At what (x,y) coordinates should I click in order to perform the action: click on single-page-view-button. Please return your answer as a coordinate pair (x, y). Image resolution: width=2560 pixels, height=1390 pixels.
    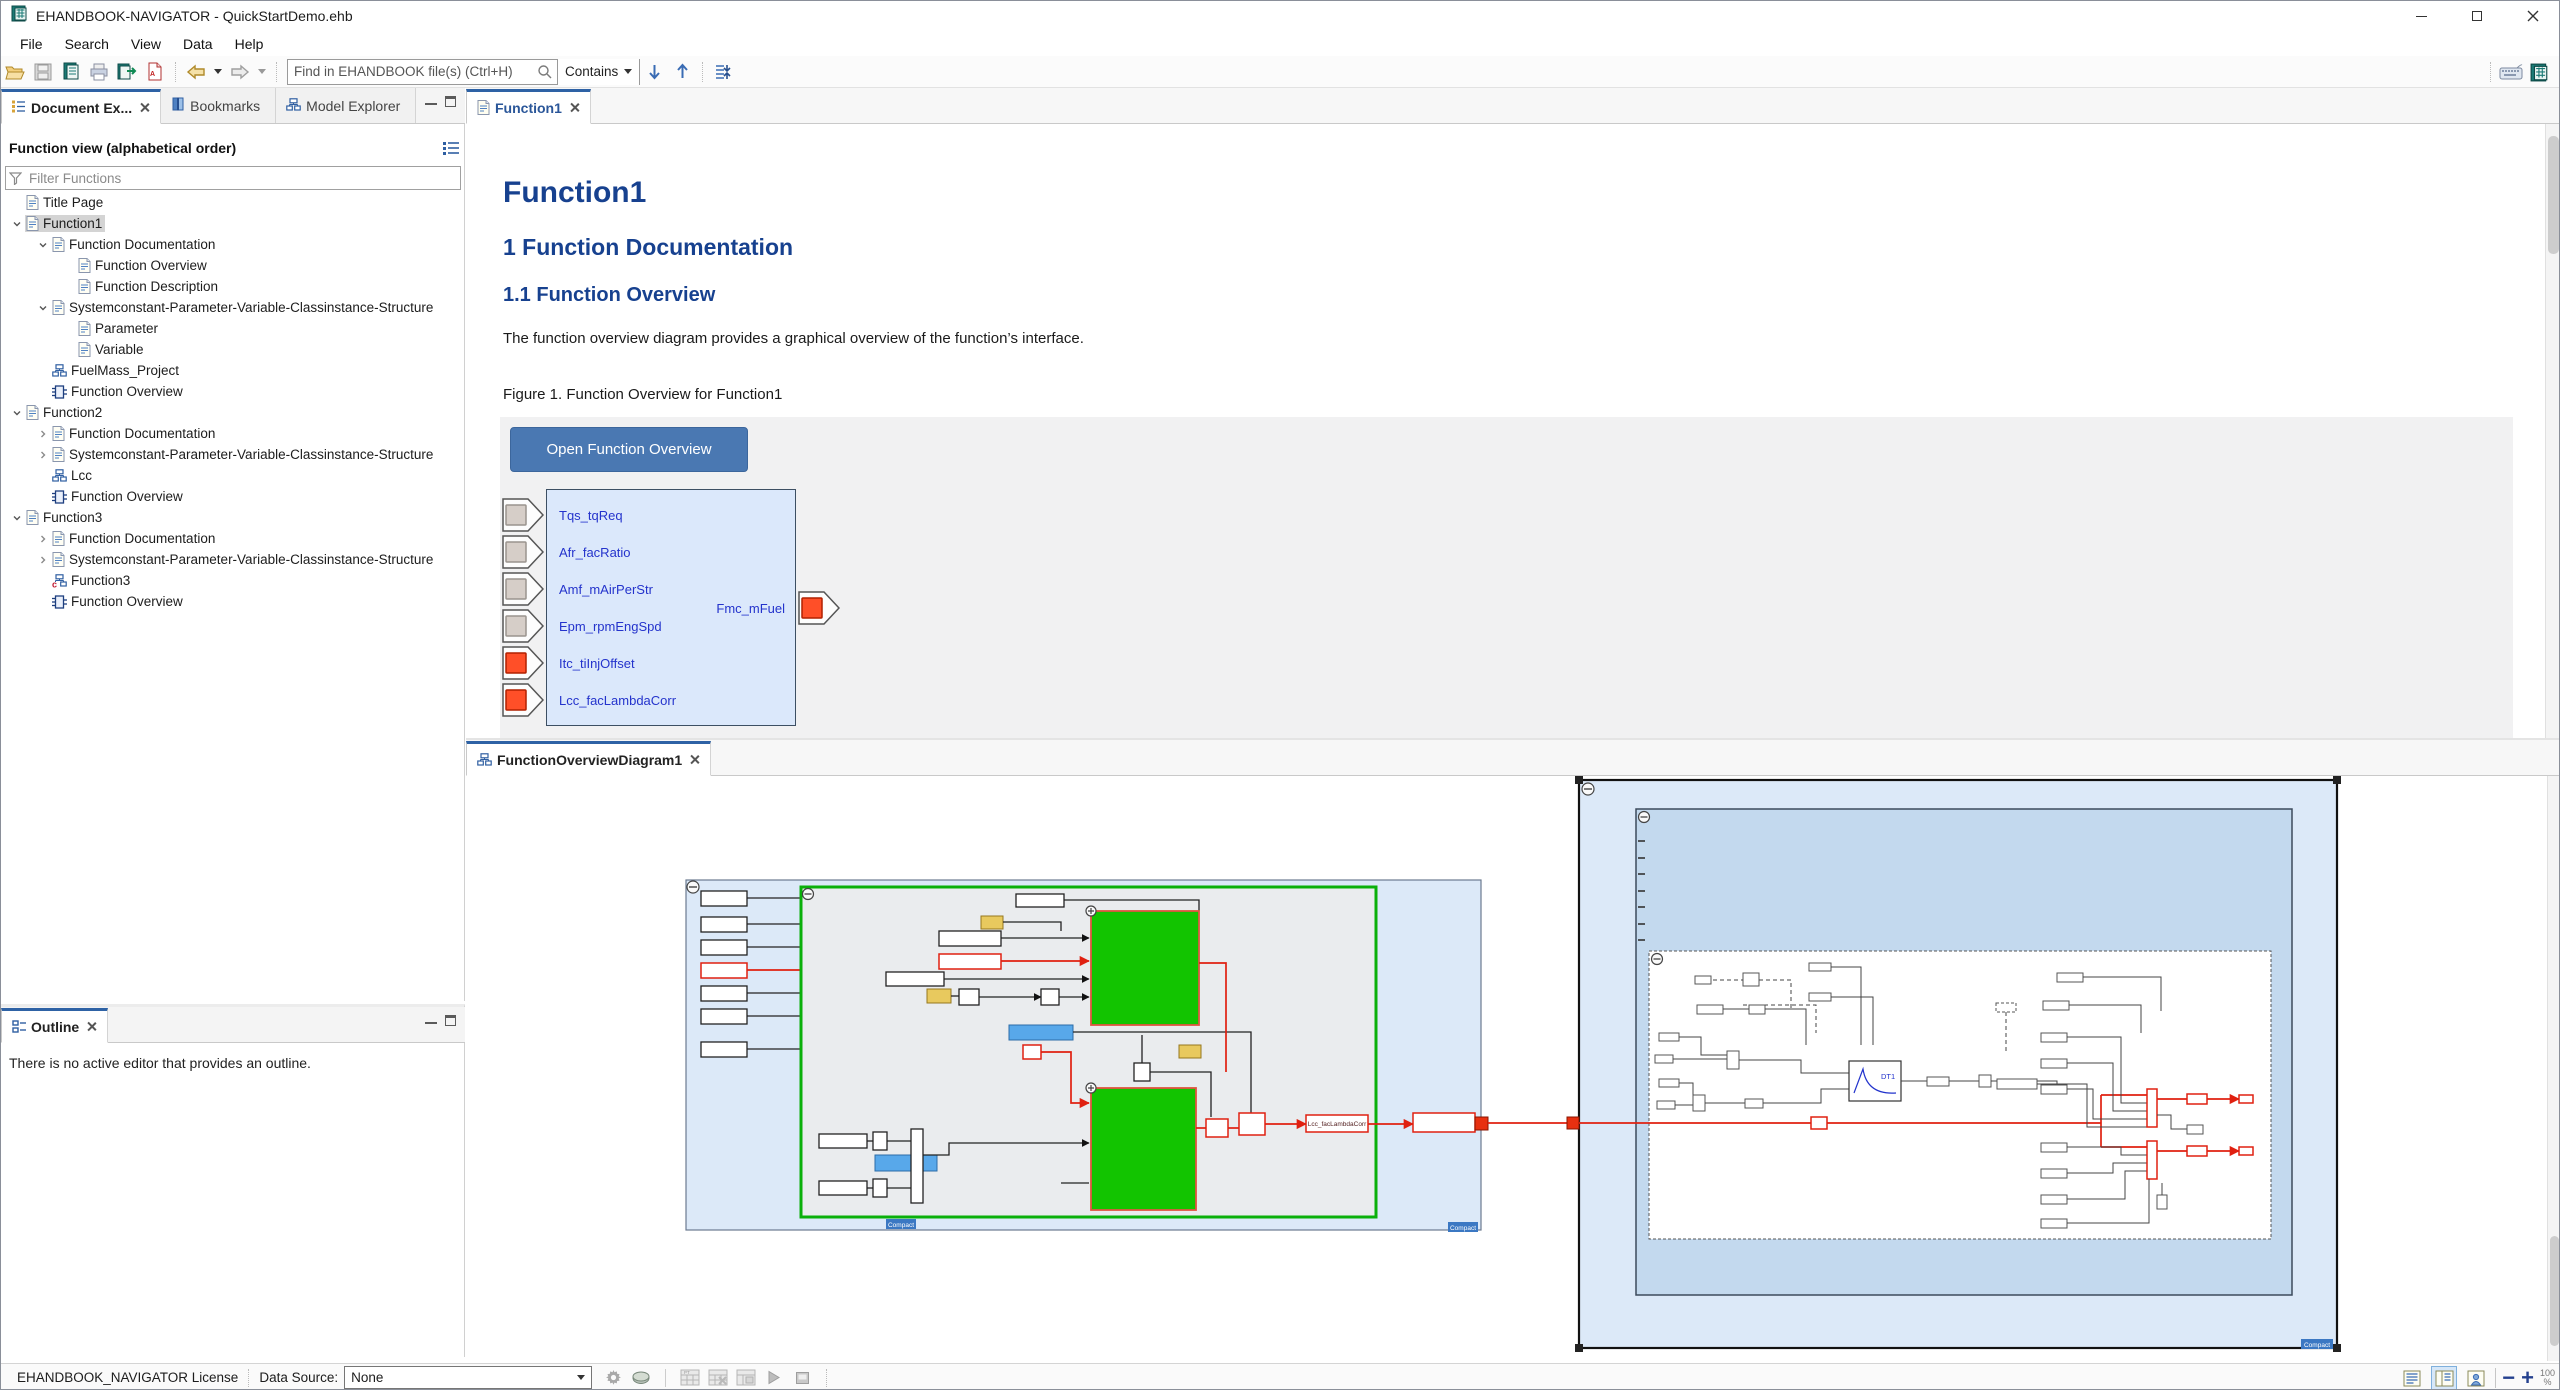
    Looking at the image, I should click on (2412, 1377).